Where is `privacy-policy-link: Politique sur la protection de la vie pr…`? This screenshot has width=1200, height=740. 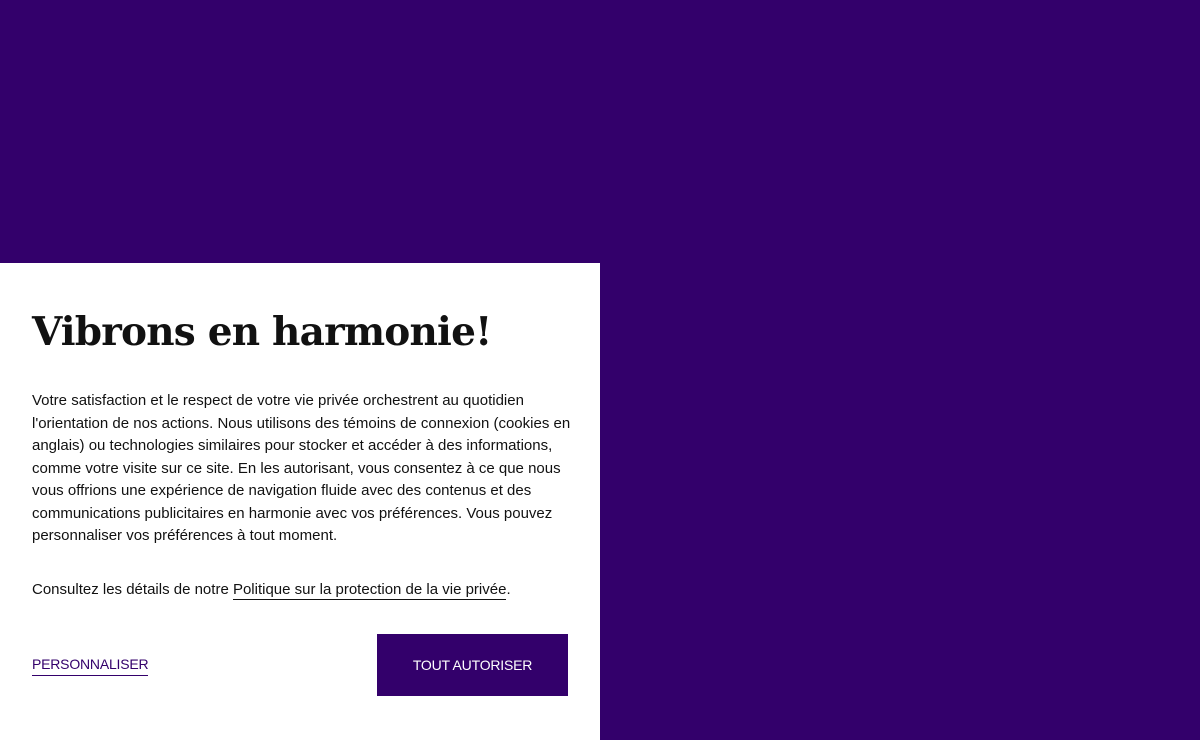
privacy-policy-link: Politique sur la protection de la vie pr… is located at coordinates (369, 590).